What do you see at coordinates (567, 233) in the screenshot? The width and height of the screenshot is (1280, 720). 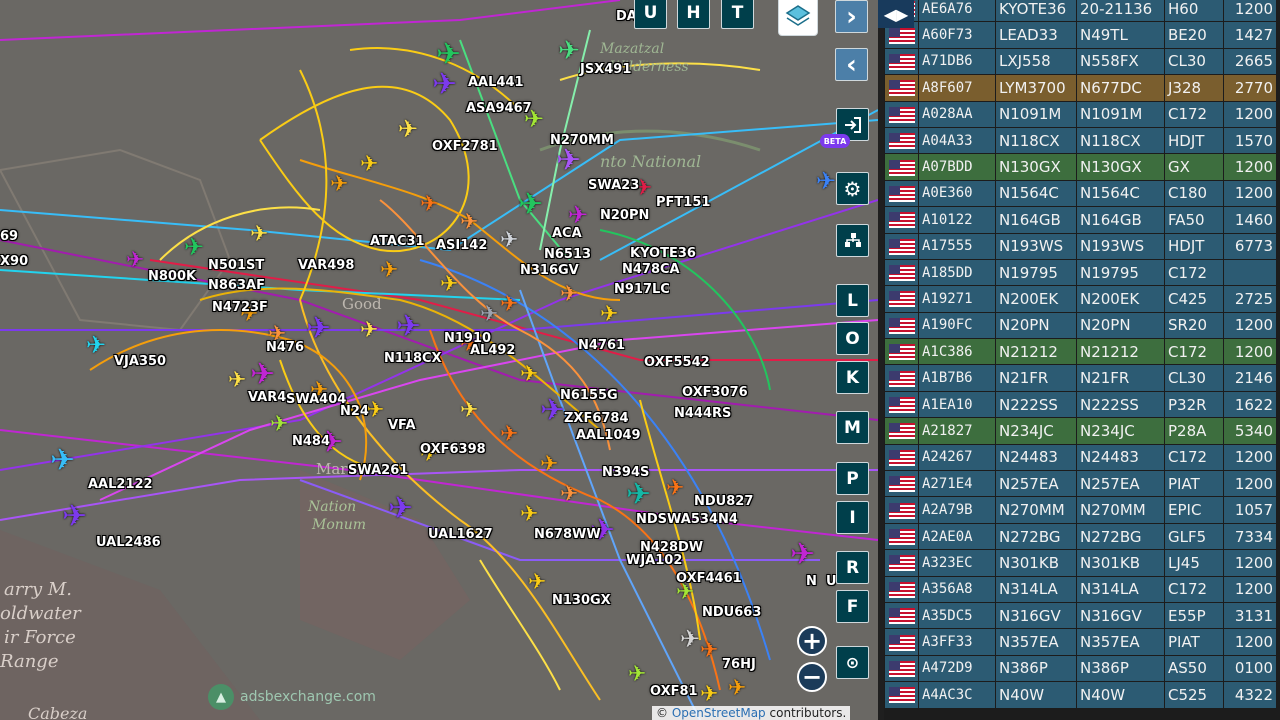 I see `aircraft-label: ACA` at bounding box center [567, 233].